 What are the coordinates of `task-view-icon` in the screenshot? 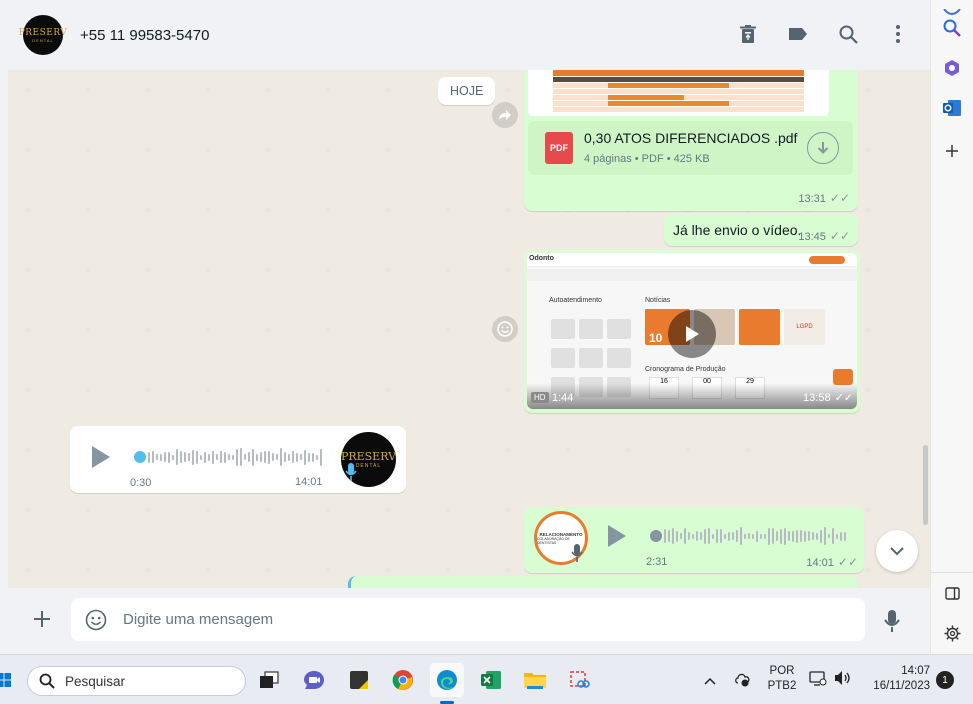 It's located at (269, 680).